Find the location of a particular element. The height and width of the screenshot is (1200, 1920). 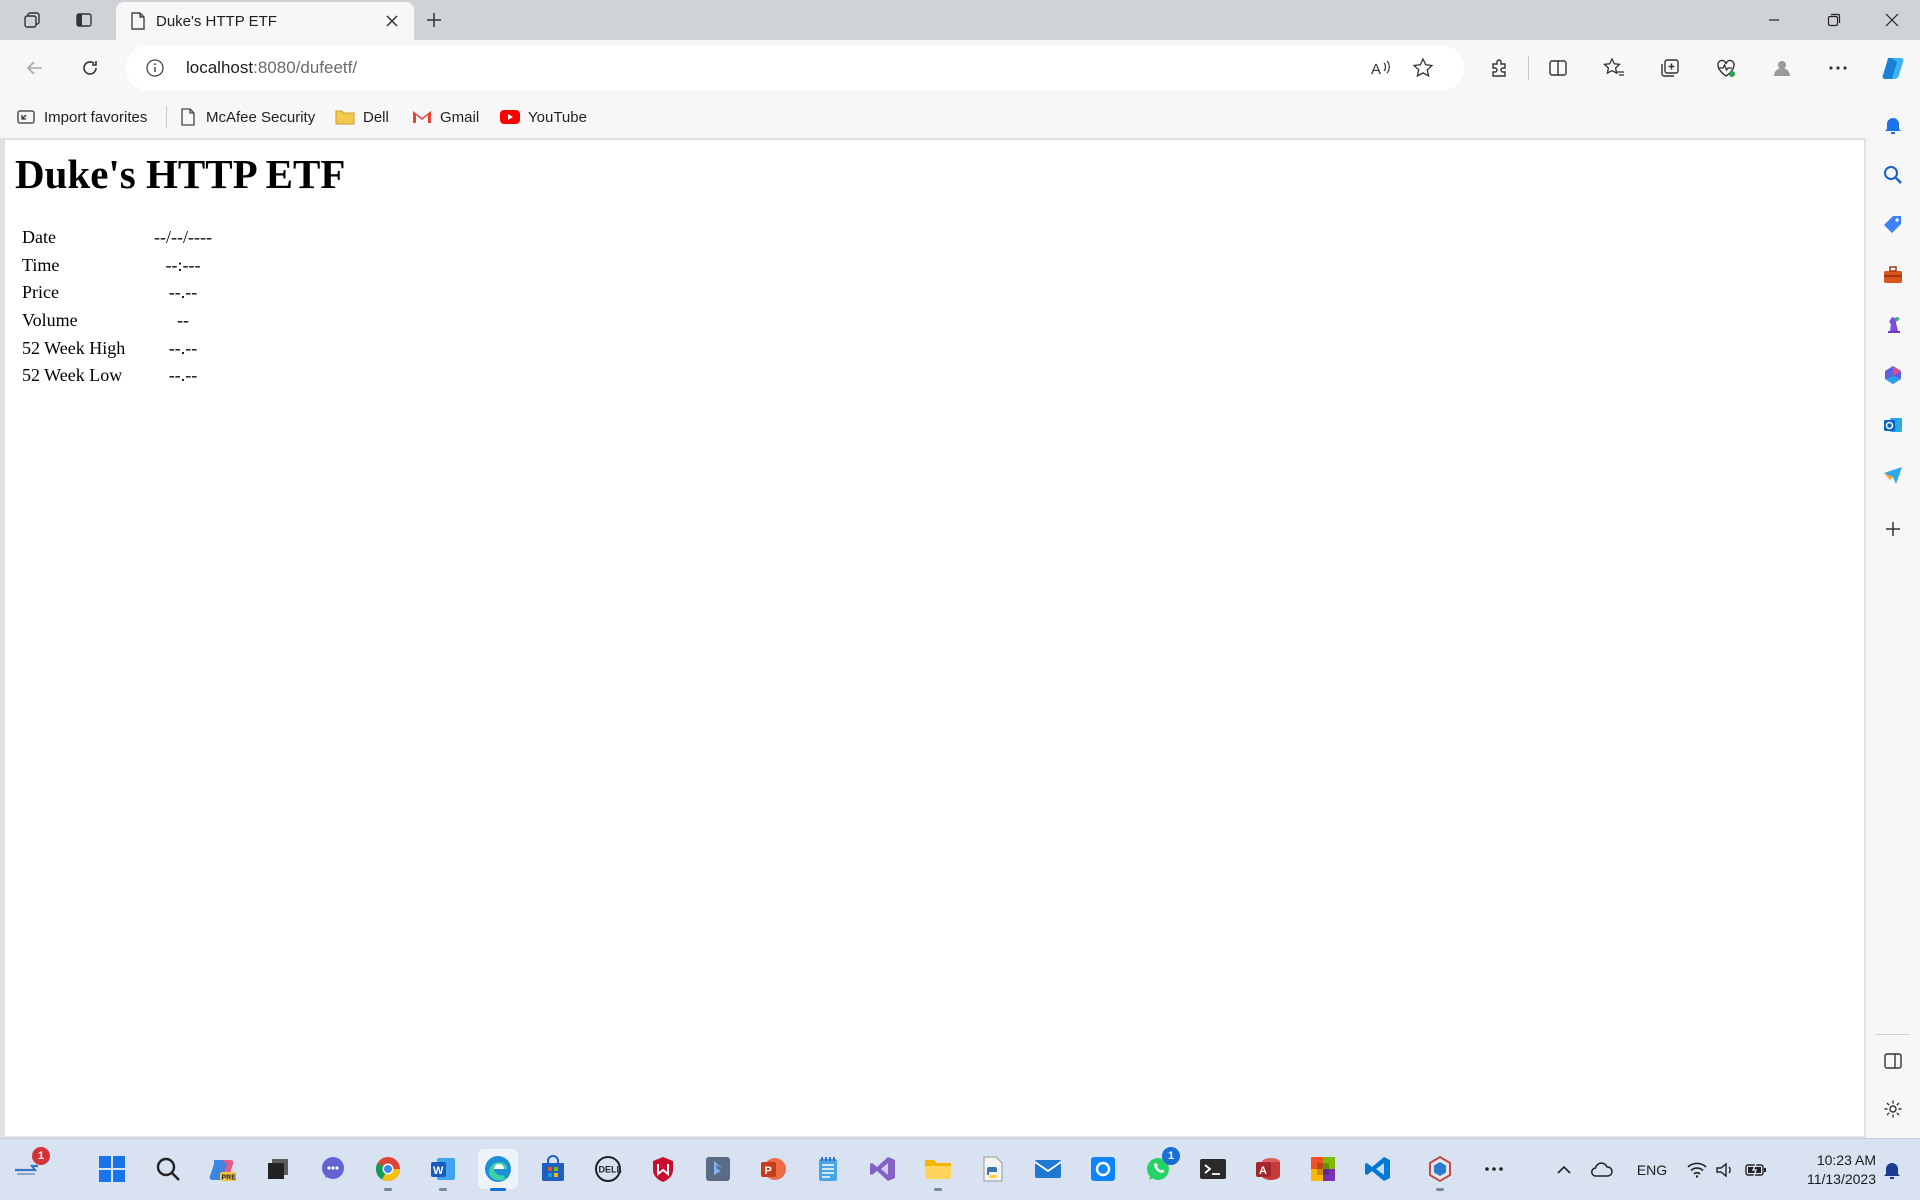

copilot-preview-button: PRE is located at coordinates (223, 1169).